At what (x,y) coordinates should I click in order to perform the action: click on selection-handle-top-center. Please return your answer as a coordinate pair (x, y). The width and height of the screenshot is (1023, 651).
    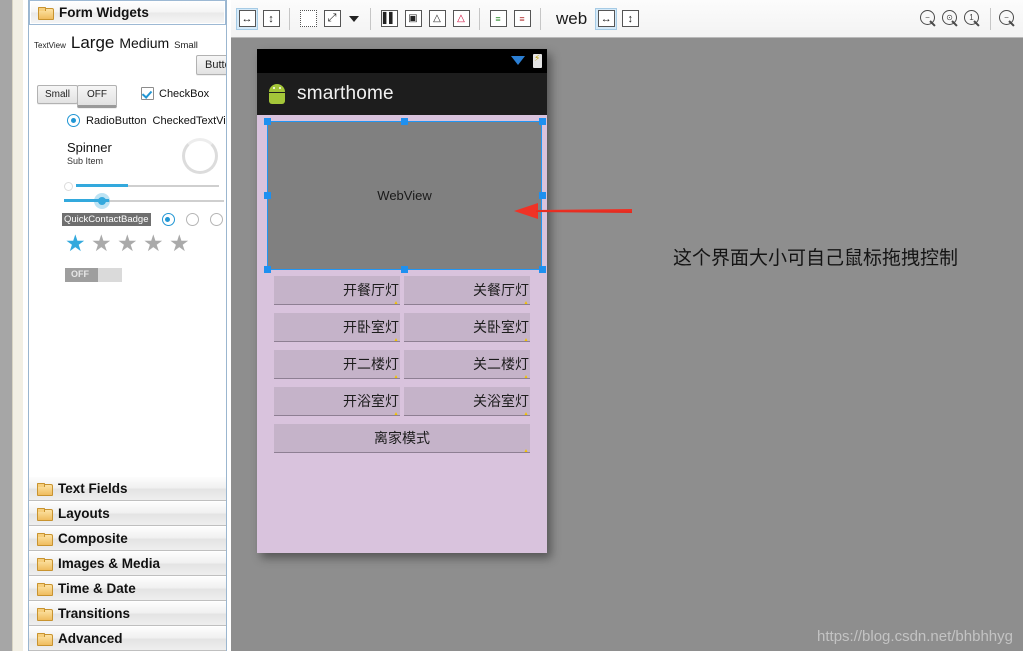
    Looking at the image, I should click on (404, 121).